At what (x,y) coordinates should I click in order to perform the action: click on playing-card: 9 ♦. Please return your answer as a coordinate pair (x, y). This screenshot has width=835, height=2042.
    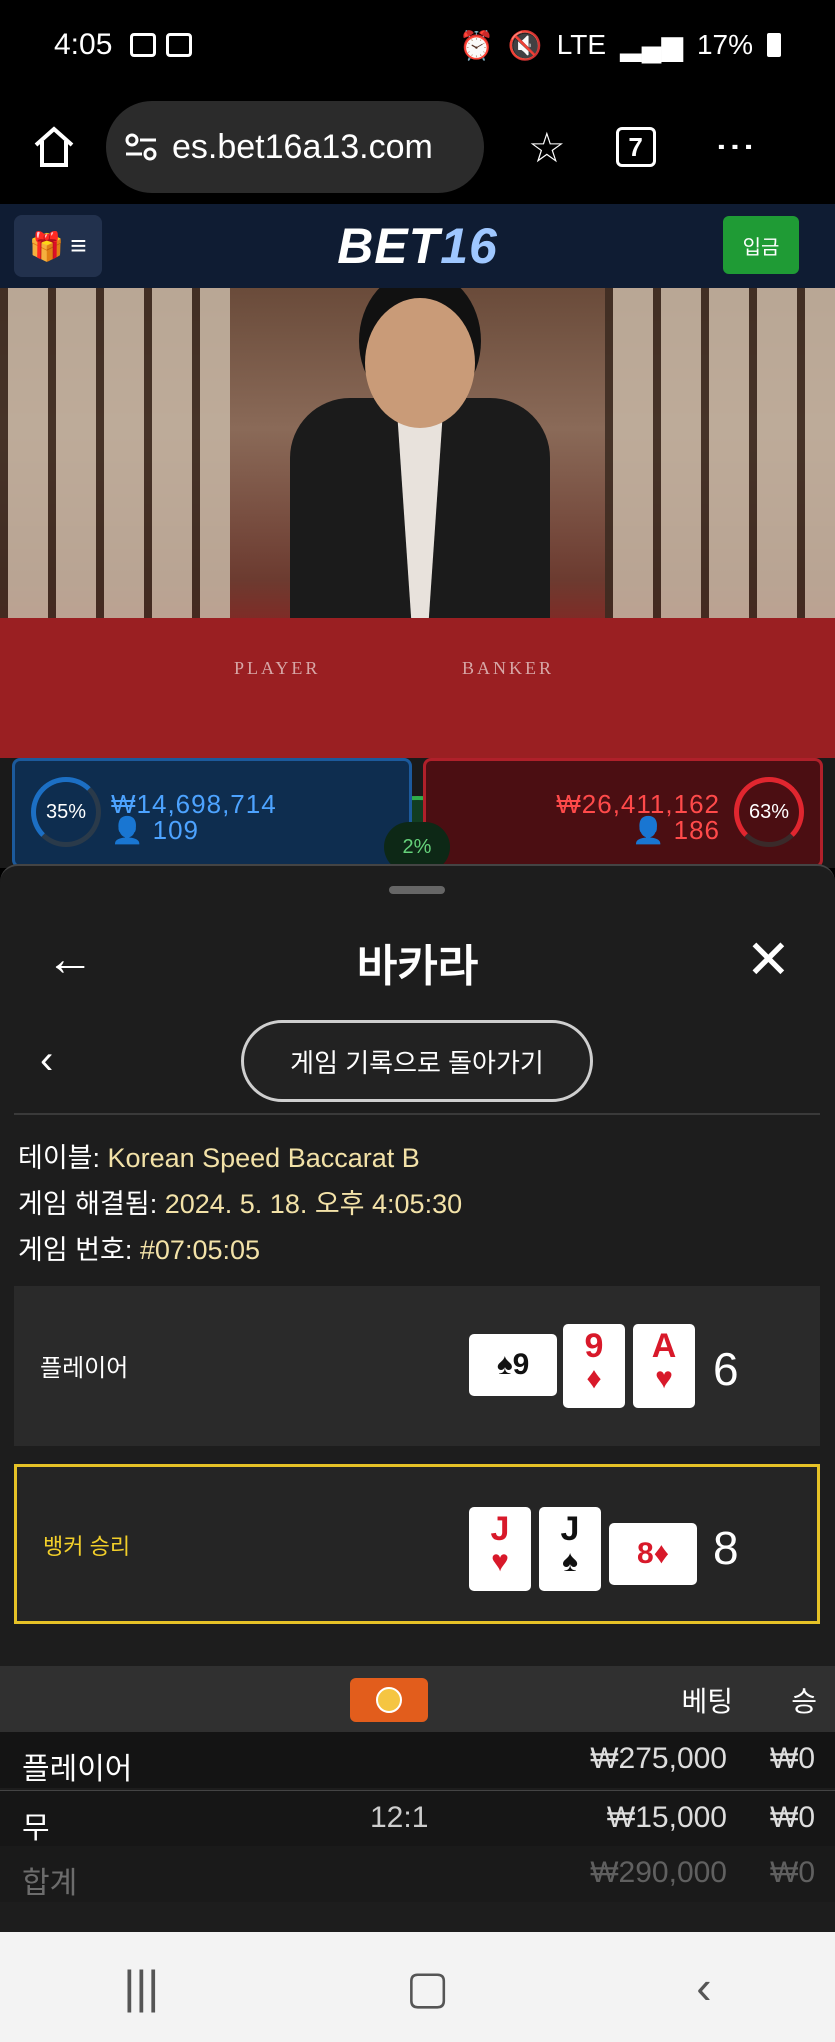
    Looking at the image, I should click on (594, 1366).